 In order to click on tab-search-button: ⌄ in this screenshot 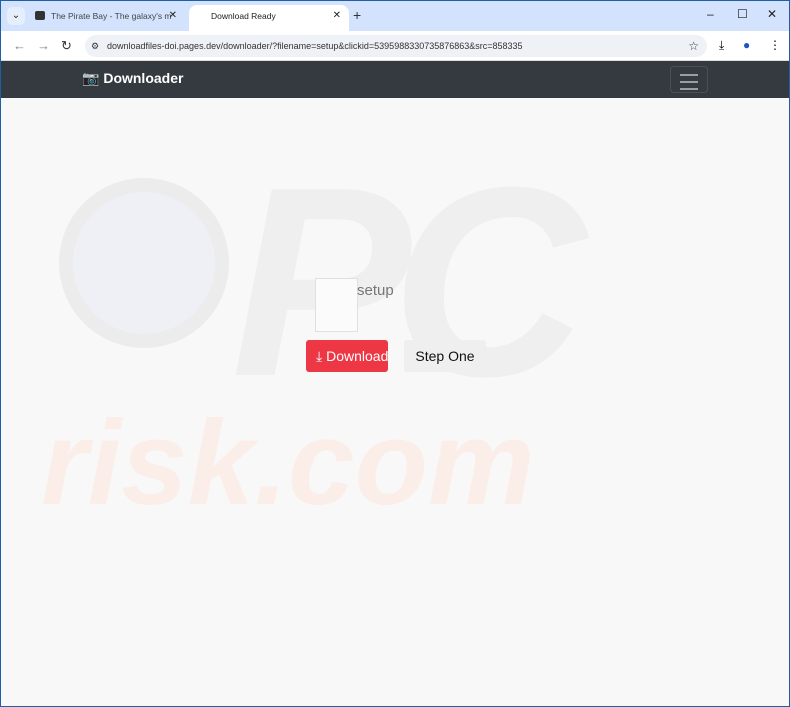, I will do `click(16, 16)`.